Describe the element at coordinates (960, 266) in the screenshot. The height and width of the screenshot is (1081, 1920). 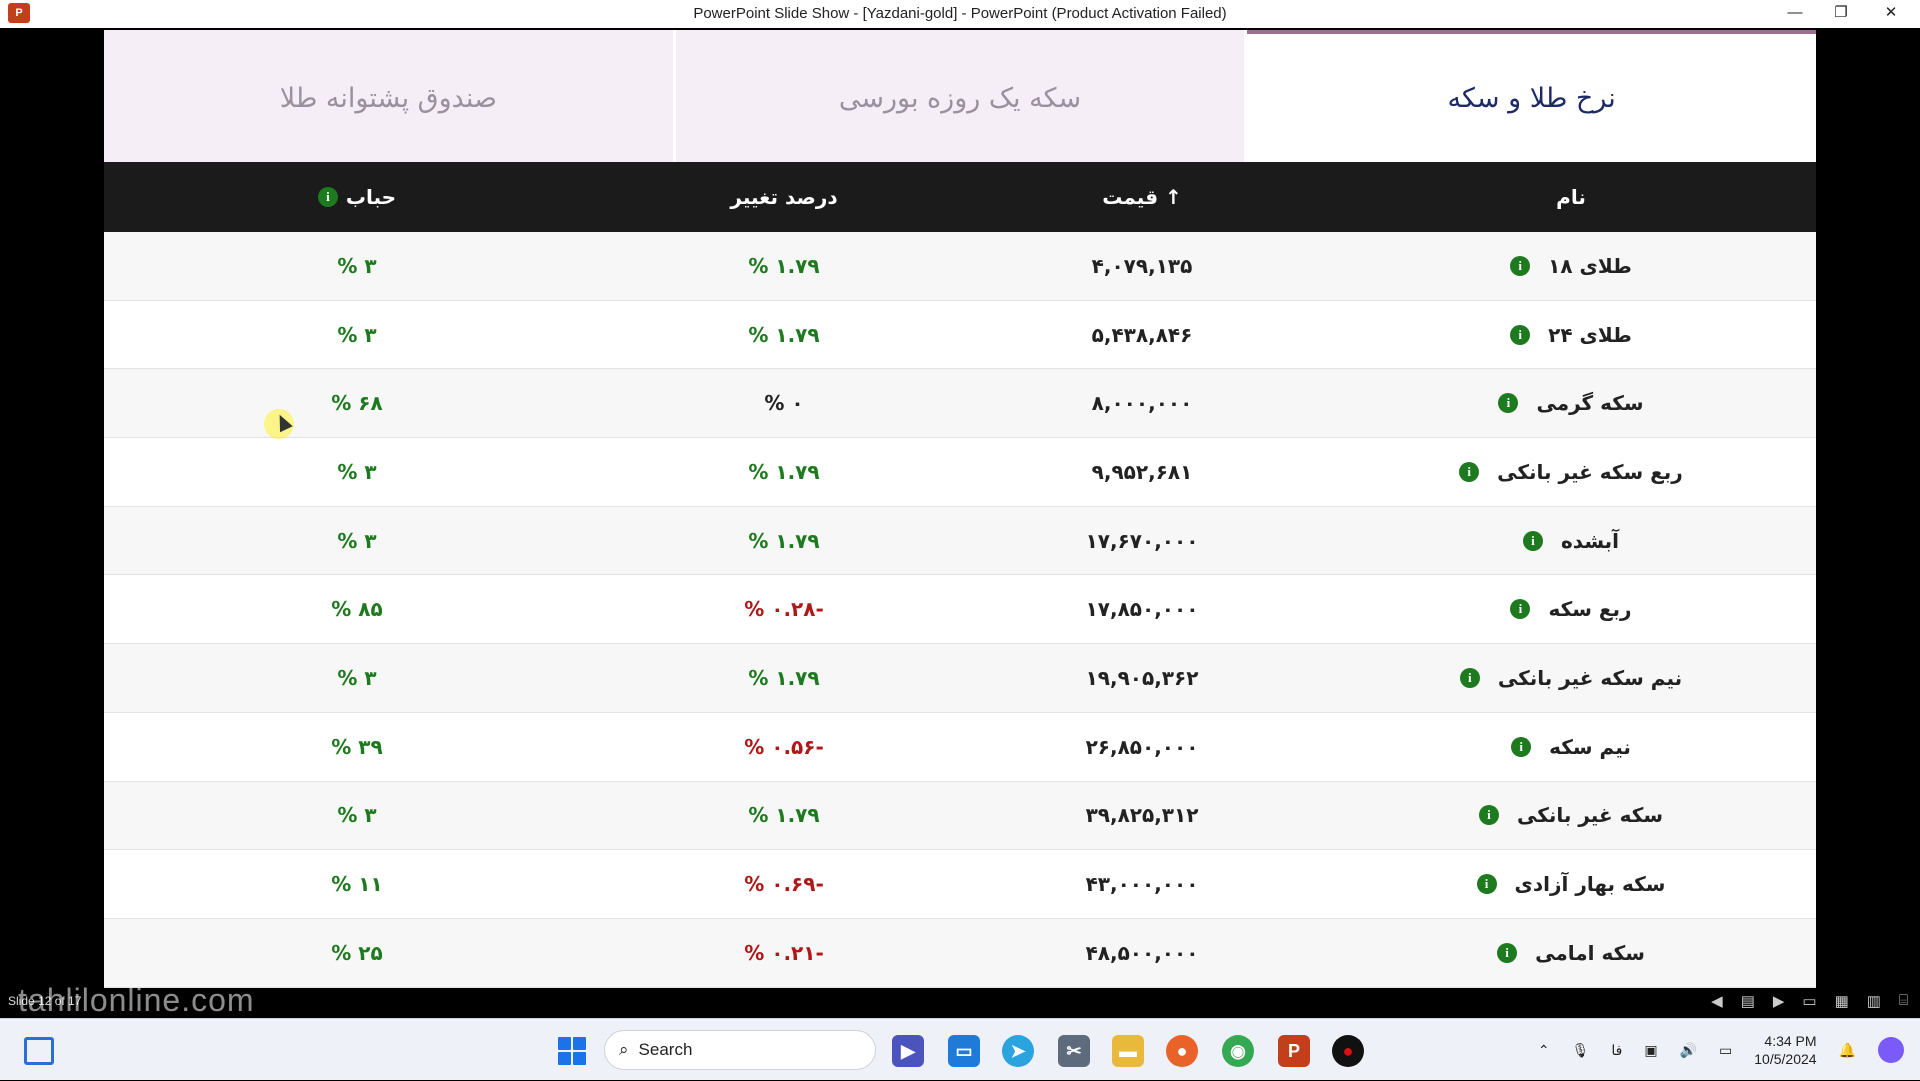
I see `table-row: طلای ۱۸ i ۴,۰۷۹,۱۳۵ % ۱.۷۹ % ۳` at that location.